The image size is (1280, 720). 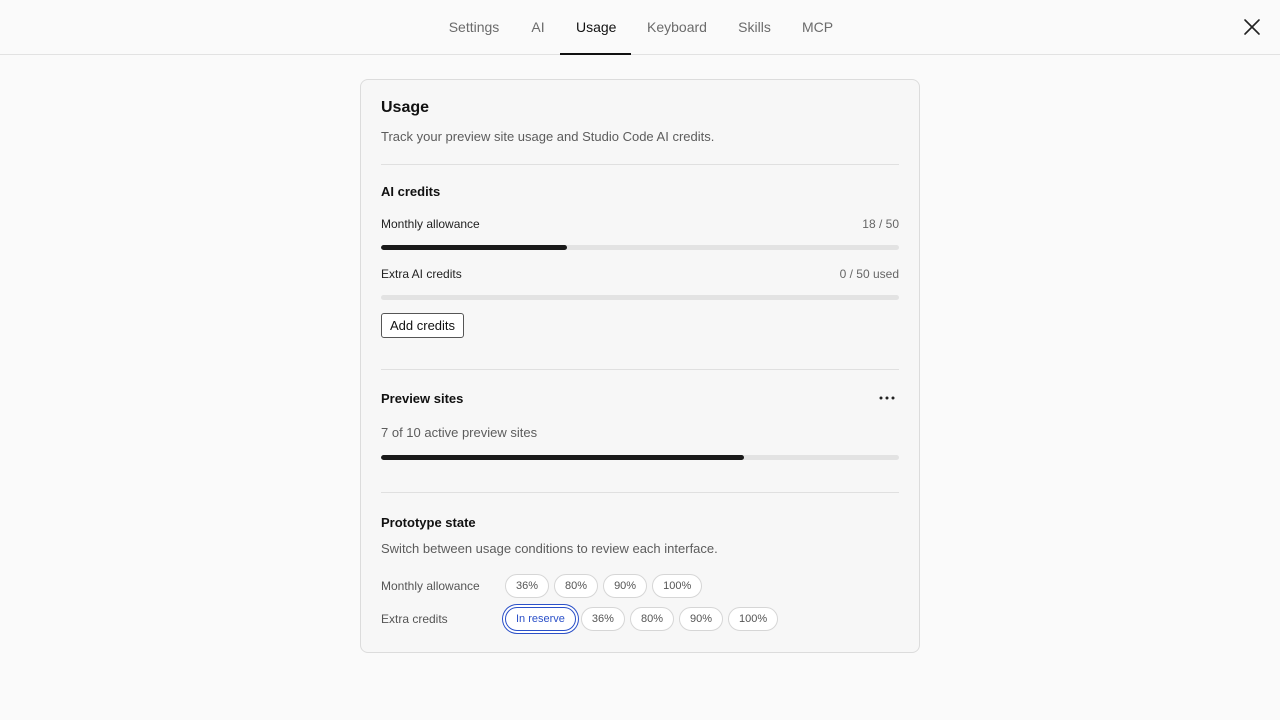 I want to click on tab-mcp: MCP, so click(x=817, y=27).